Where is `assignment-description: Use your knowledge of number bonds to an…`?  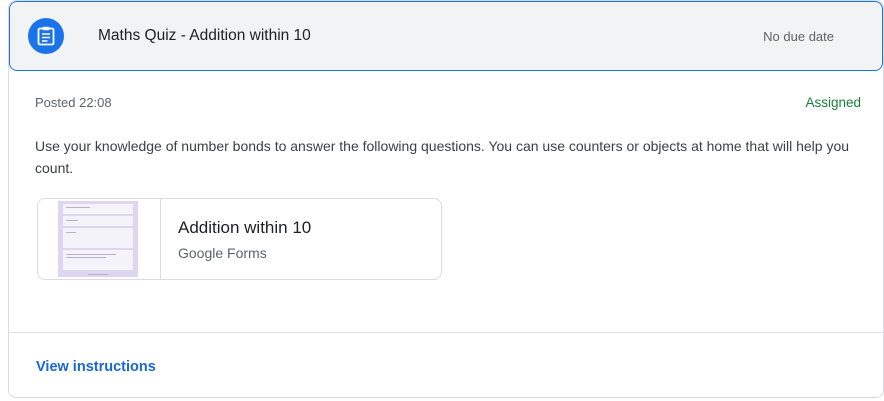 assignment-description: Use your knowledge of number bonds to an… is located at coordinates (442, 157).